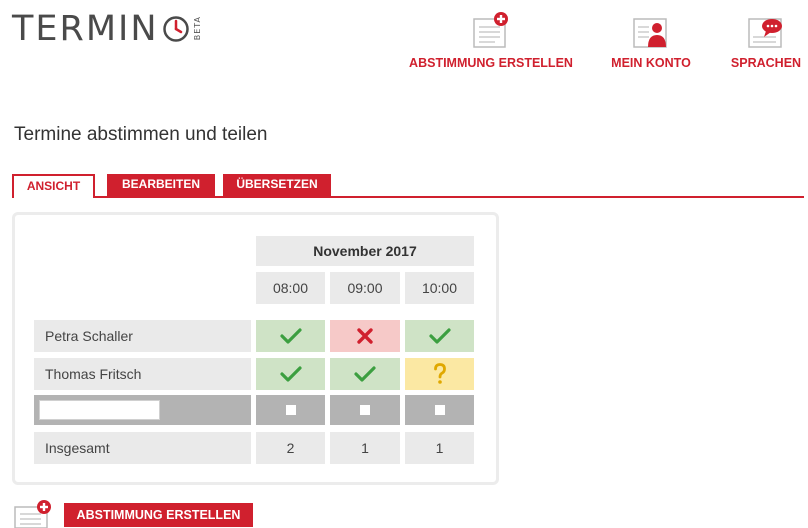 The width and height of the screenshot is (808, 528). I want to click on create-poll-button: ABSTIMMUNG ERSTELLEN, so click(158, 515).